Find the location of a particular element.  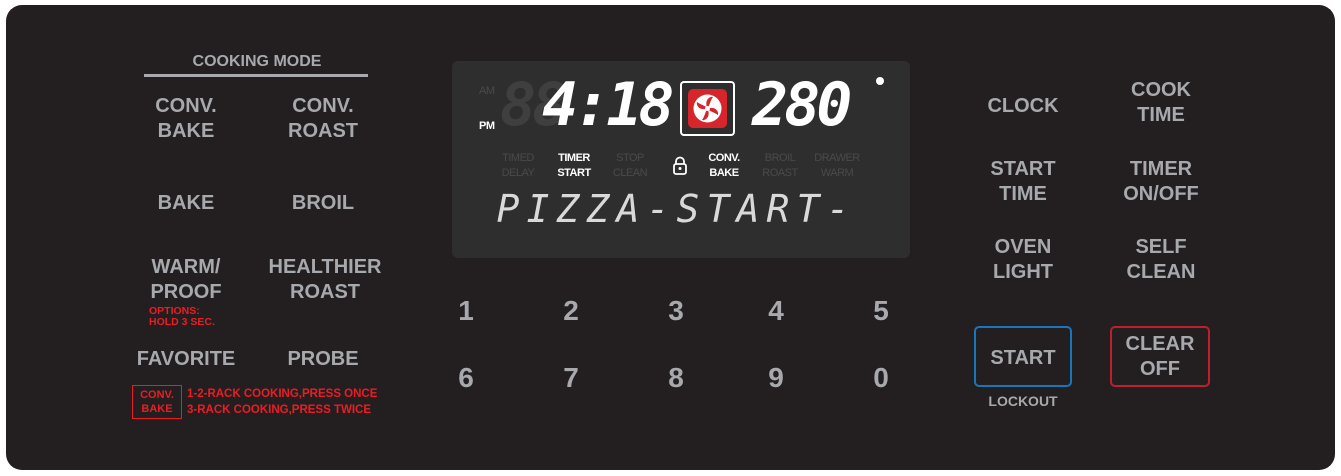

conv-roast-button: CONV. ROAST is located at coordinates (323, 119).